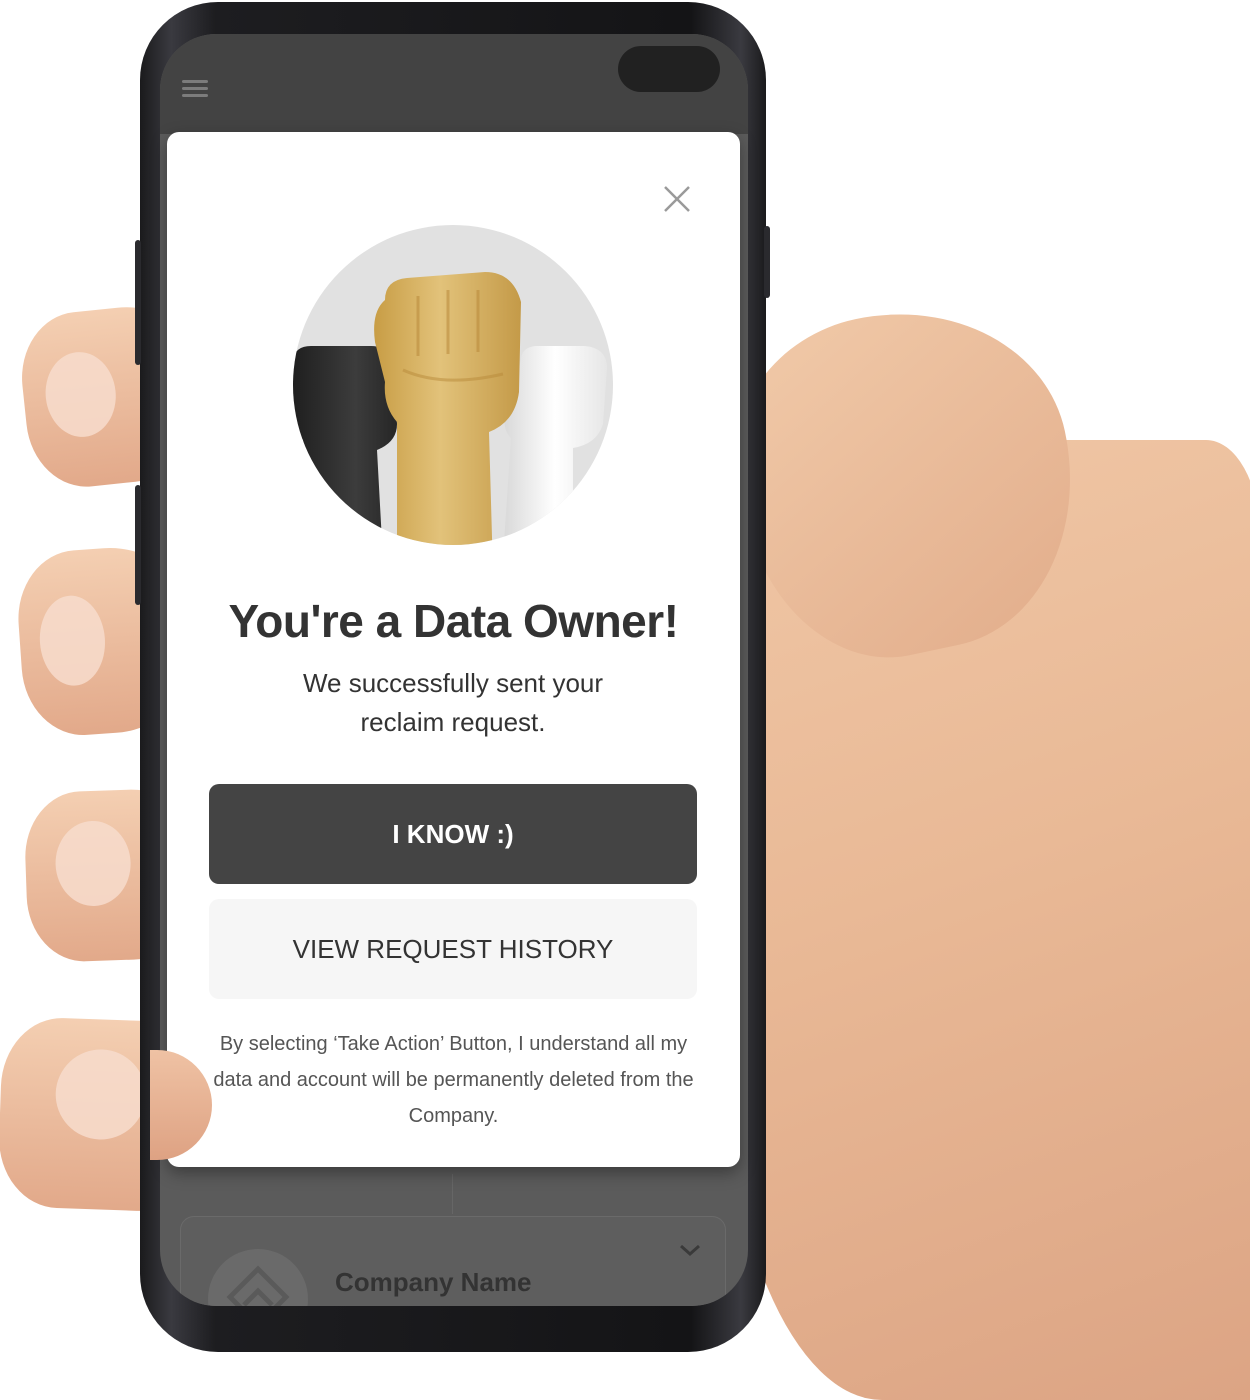 Image resolution: width=1250 pixels, height=1400 pixels. Describe the element at coordinates (453, 834) in the screenshot. I see `i-know-button: I KNOW :)` at that location.